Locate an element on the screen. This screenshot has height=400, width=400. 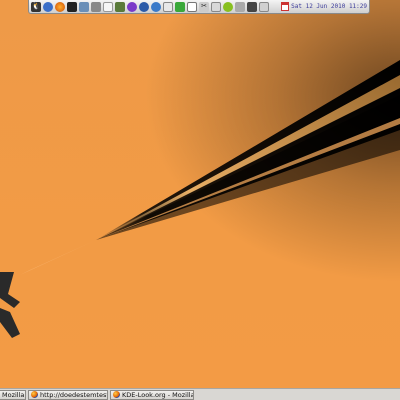
file-manager-icon is located at coordinates (84, 6).